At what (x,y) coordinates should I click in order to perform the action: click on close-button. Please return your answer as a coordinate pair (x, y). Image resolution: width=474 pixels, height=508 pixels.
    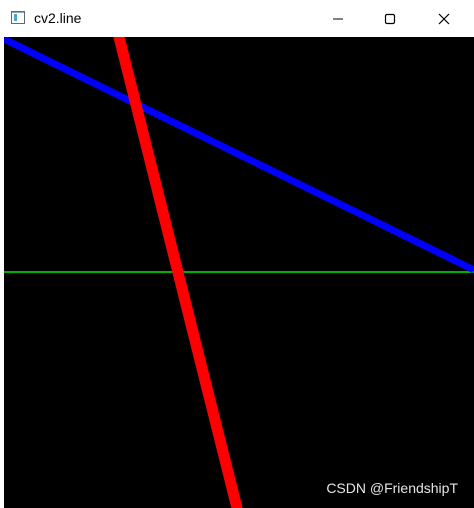
    Looking at the image, I should click on (444, 18).